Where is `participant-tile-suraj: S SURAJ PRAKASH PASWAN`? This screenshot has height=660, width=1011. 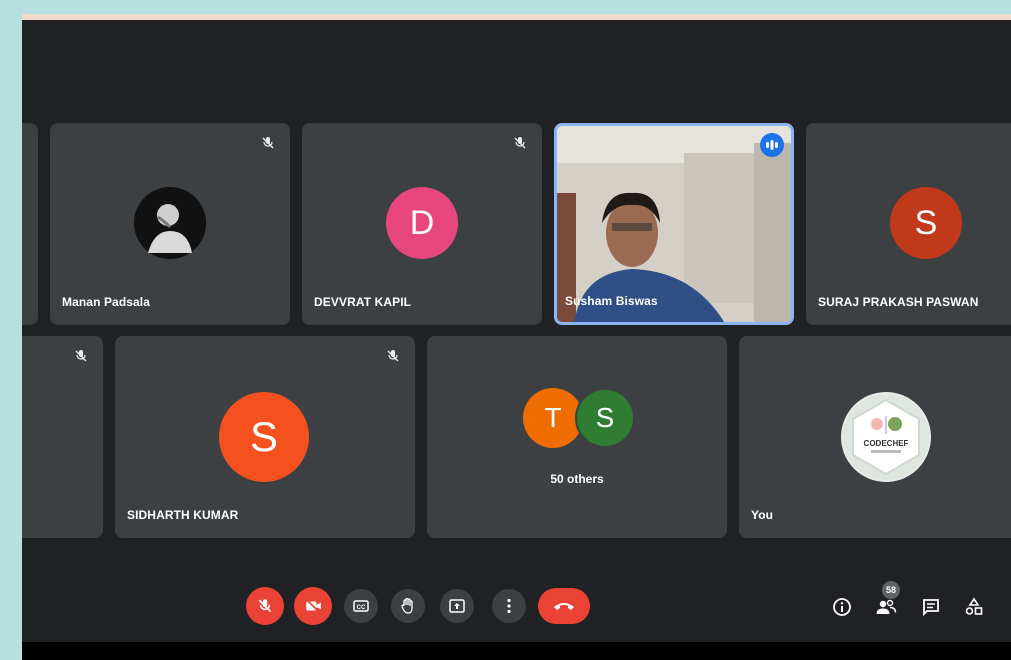 participant-tile-suraj: S SURAJ PRAKASH PASWAN is located at coordinates (908, 224).